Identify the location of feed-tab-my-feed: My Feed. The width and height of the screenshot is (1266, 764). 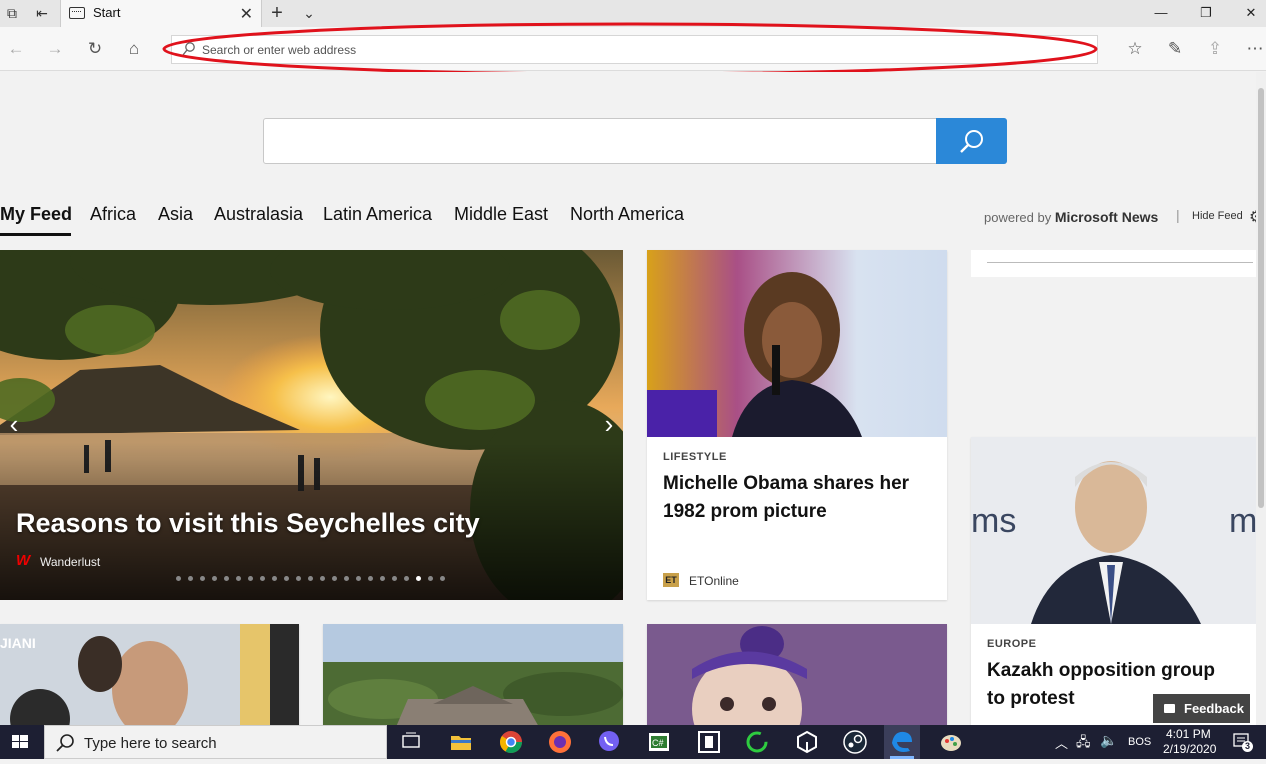
(36, 214).